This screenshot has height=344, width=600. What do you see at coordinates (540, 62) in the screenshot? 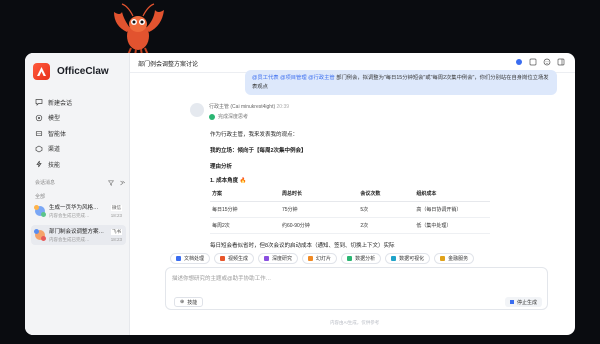
I see `topbar-actions` at bounding box center [540, 62].